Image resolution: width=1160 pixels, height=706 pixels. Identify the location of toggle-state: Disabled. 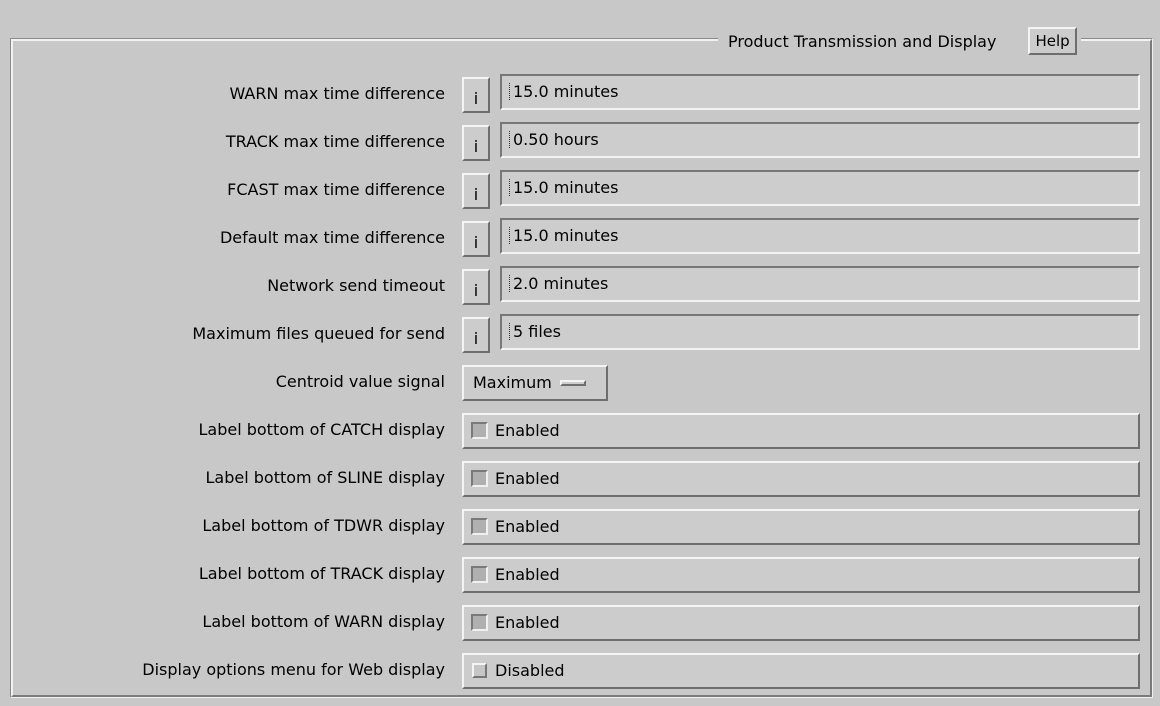
(530, 670).